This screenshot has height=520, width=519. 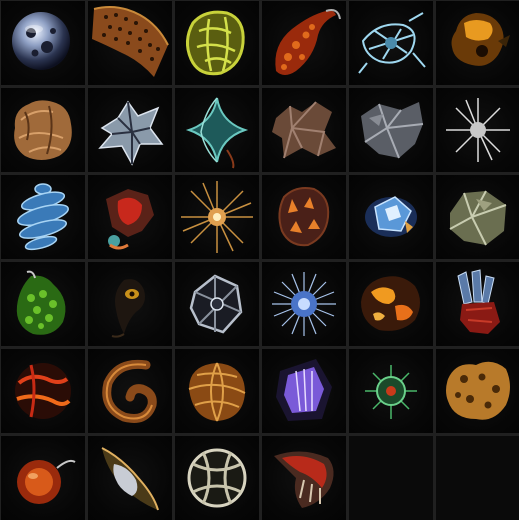 I want to click on white-starburst-icon, so click(x=478, y=130).